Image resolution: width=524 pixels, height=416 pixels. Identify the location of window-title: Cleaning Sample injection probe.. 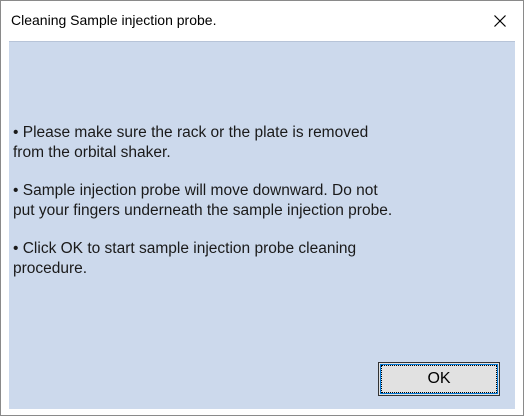
(114, 20).